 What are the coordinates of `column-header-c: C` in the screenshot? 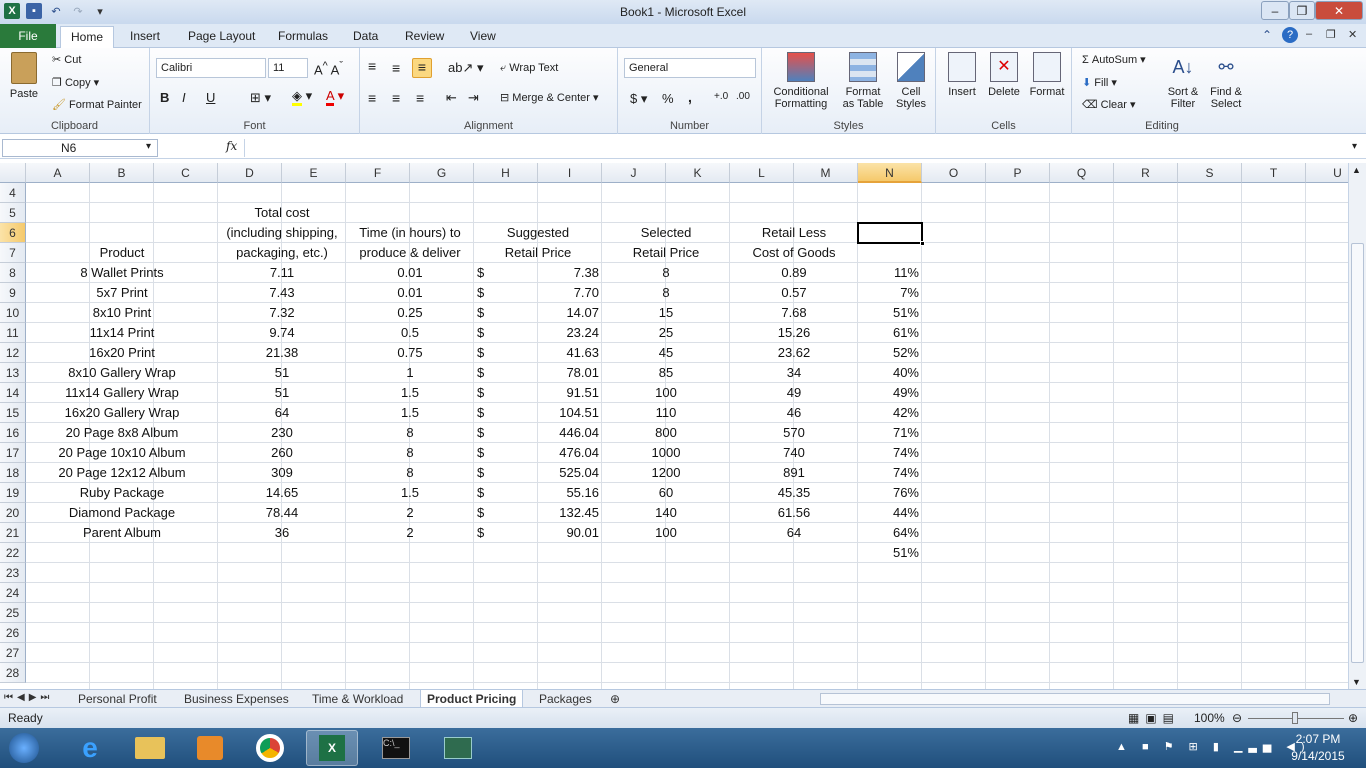 It's located at (186, 173).